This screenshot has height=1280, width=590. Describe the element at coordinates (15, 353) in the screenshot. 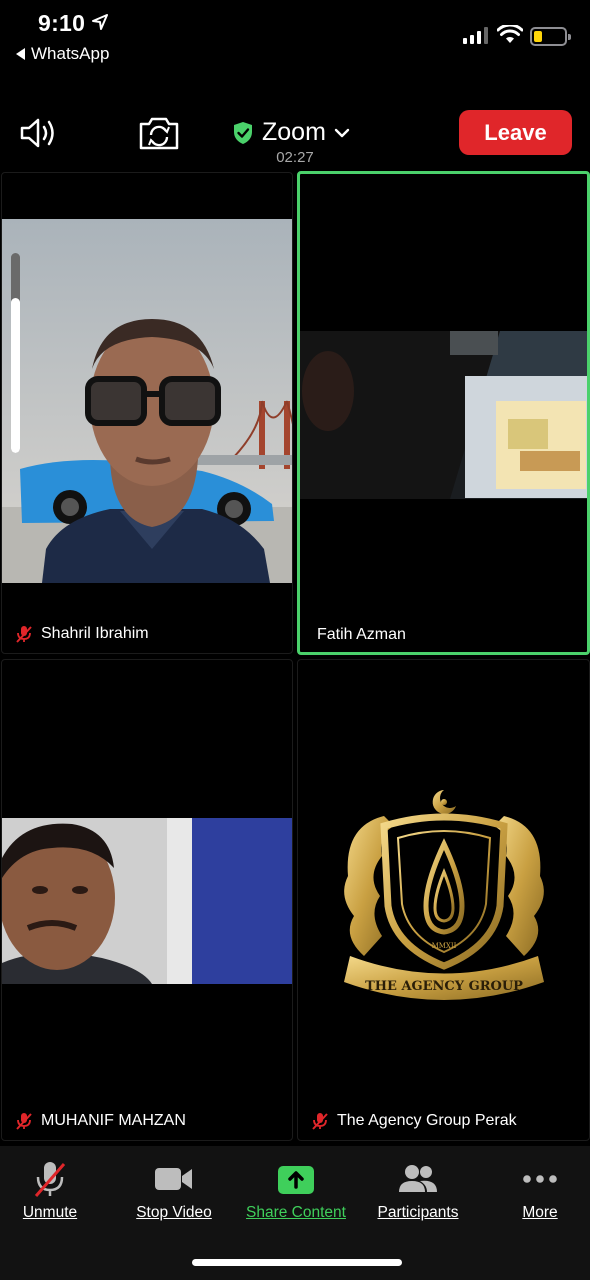

I see `audio-level-meter` at that location.